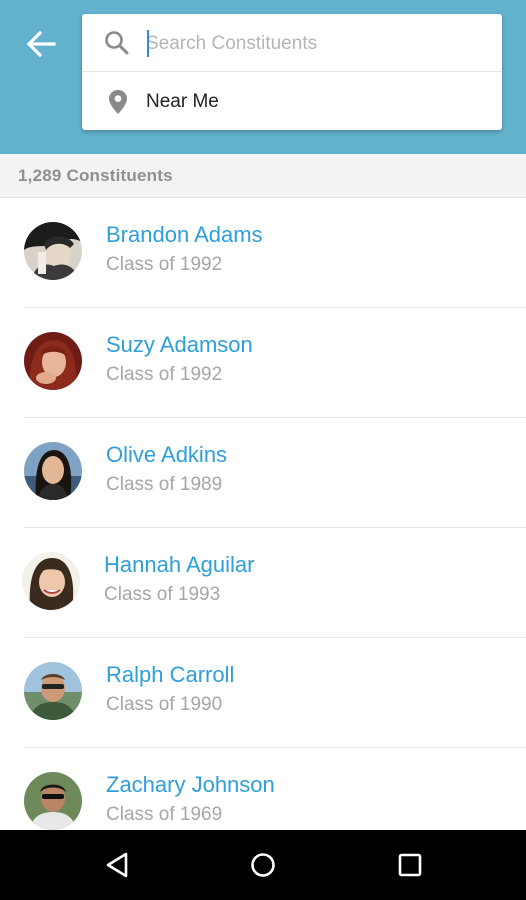 The width and height of the screenshot is (526, 900). I want to click on arrow-left-icon, so click(41, 44).